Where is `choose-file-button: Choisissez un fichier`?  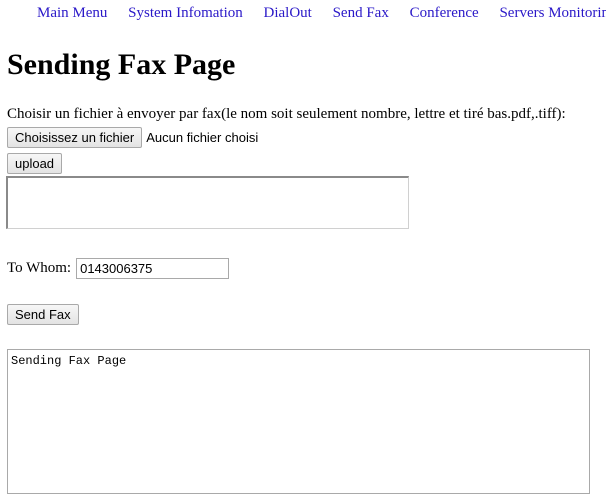
choose-file-button: Choisissez un fichier is located at coordinates (75, 137).